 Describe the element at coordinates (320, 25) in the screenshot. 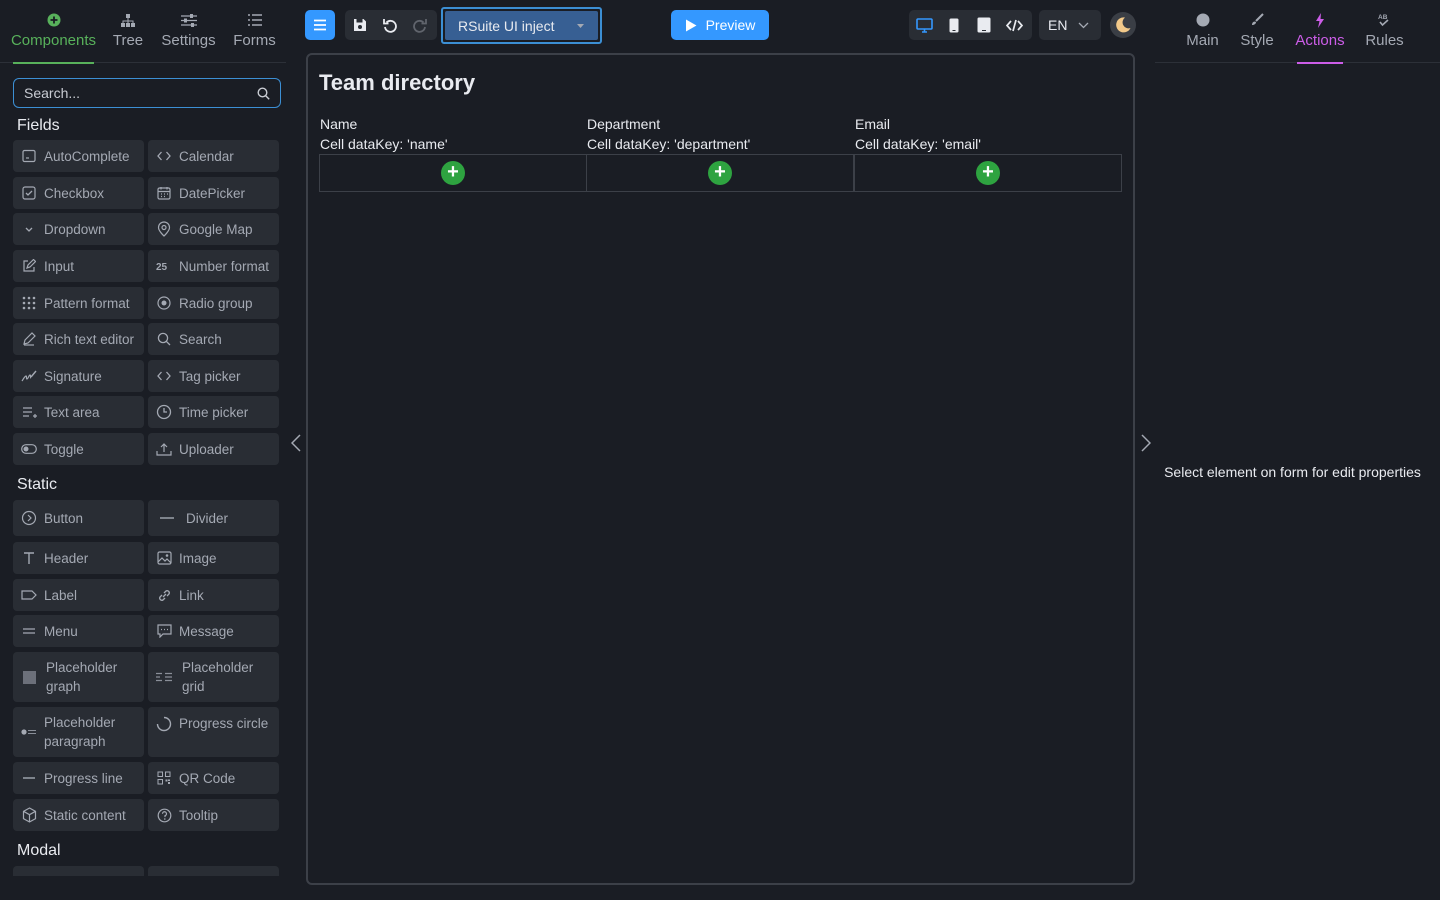

I see `menu-button` at that location.